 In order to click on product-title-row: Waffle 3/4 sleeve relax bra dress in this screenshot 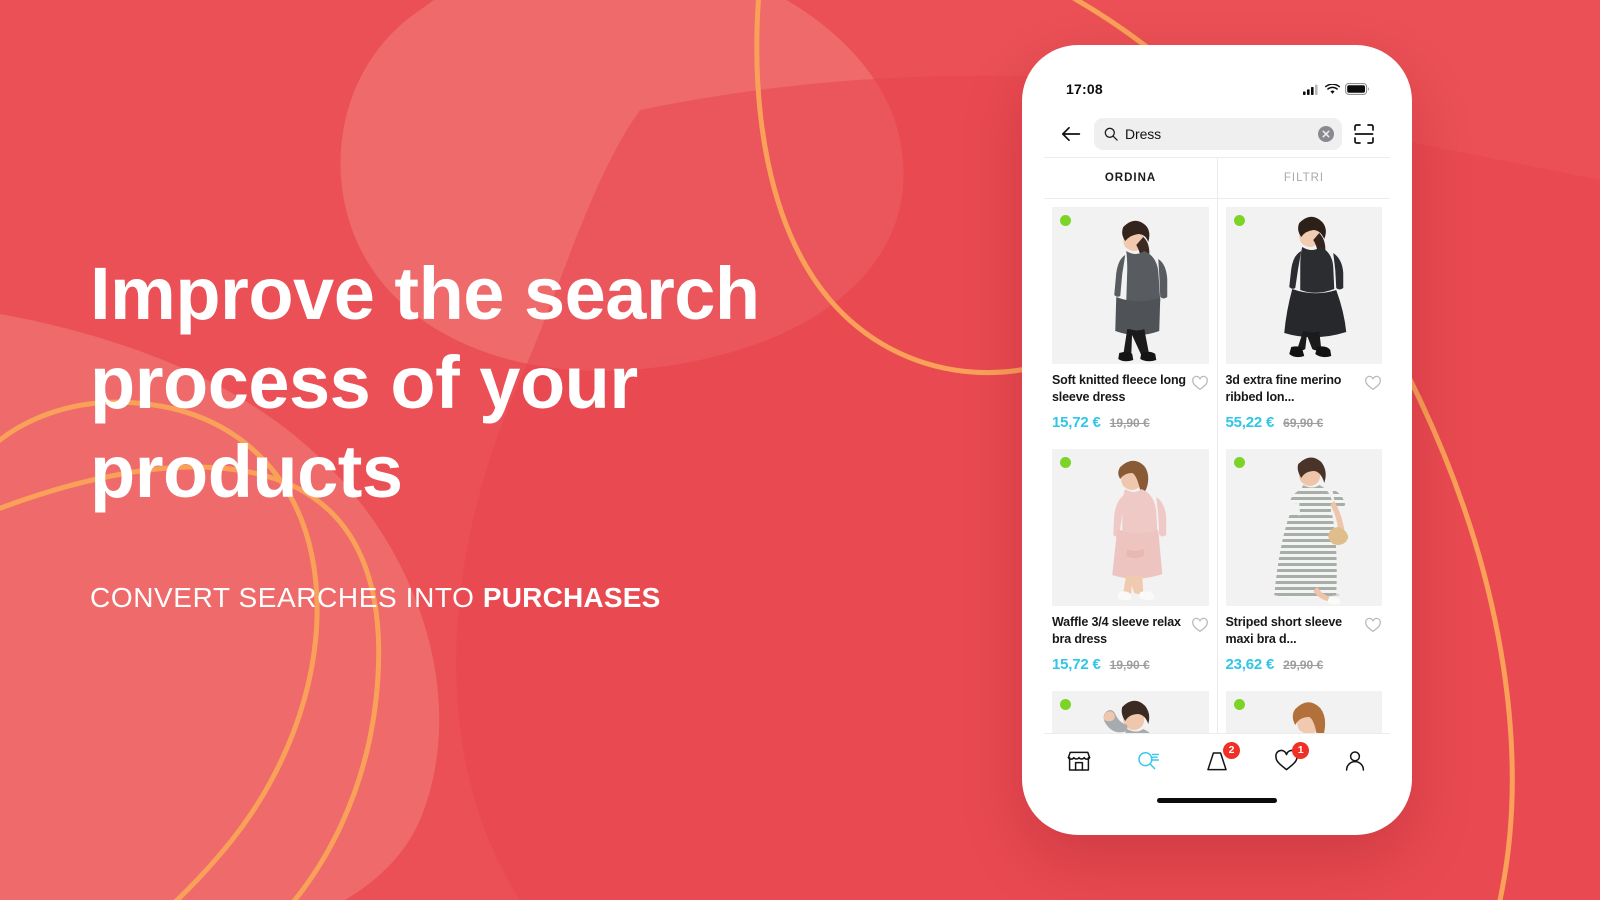, I will do `click(1130, 630)`.